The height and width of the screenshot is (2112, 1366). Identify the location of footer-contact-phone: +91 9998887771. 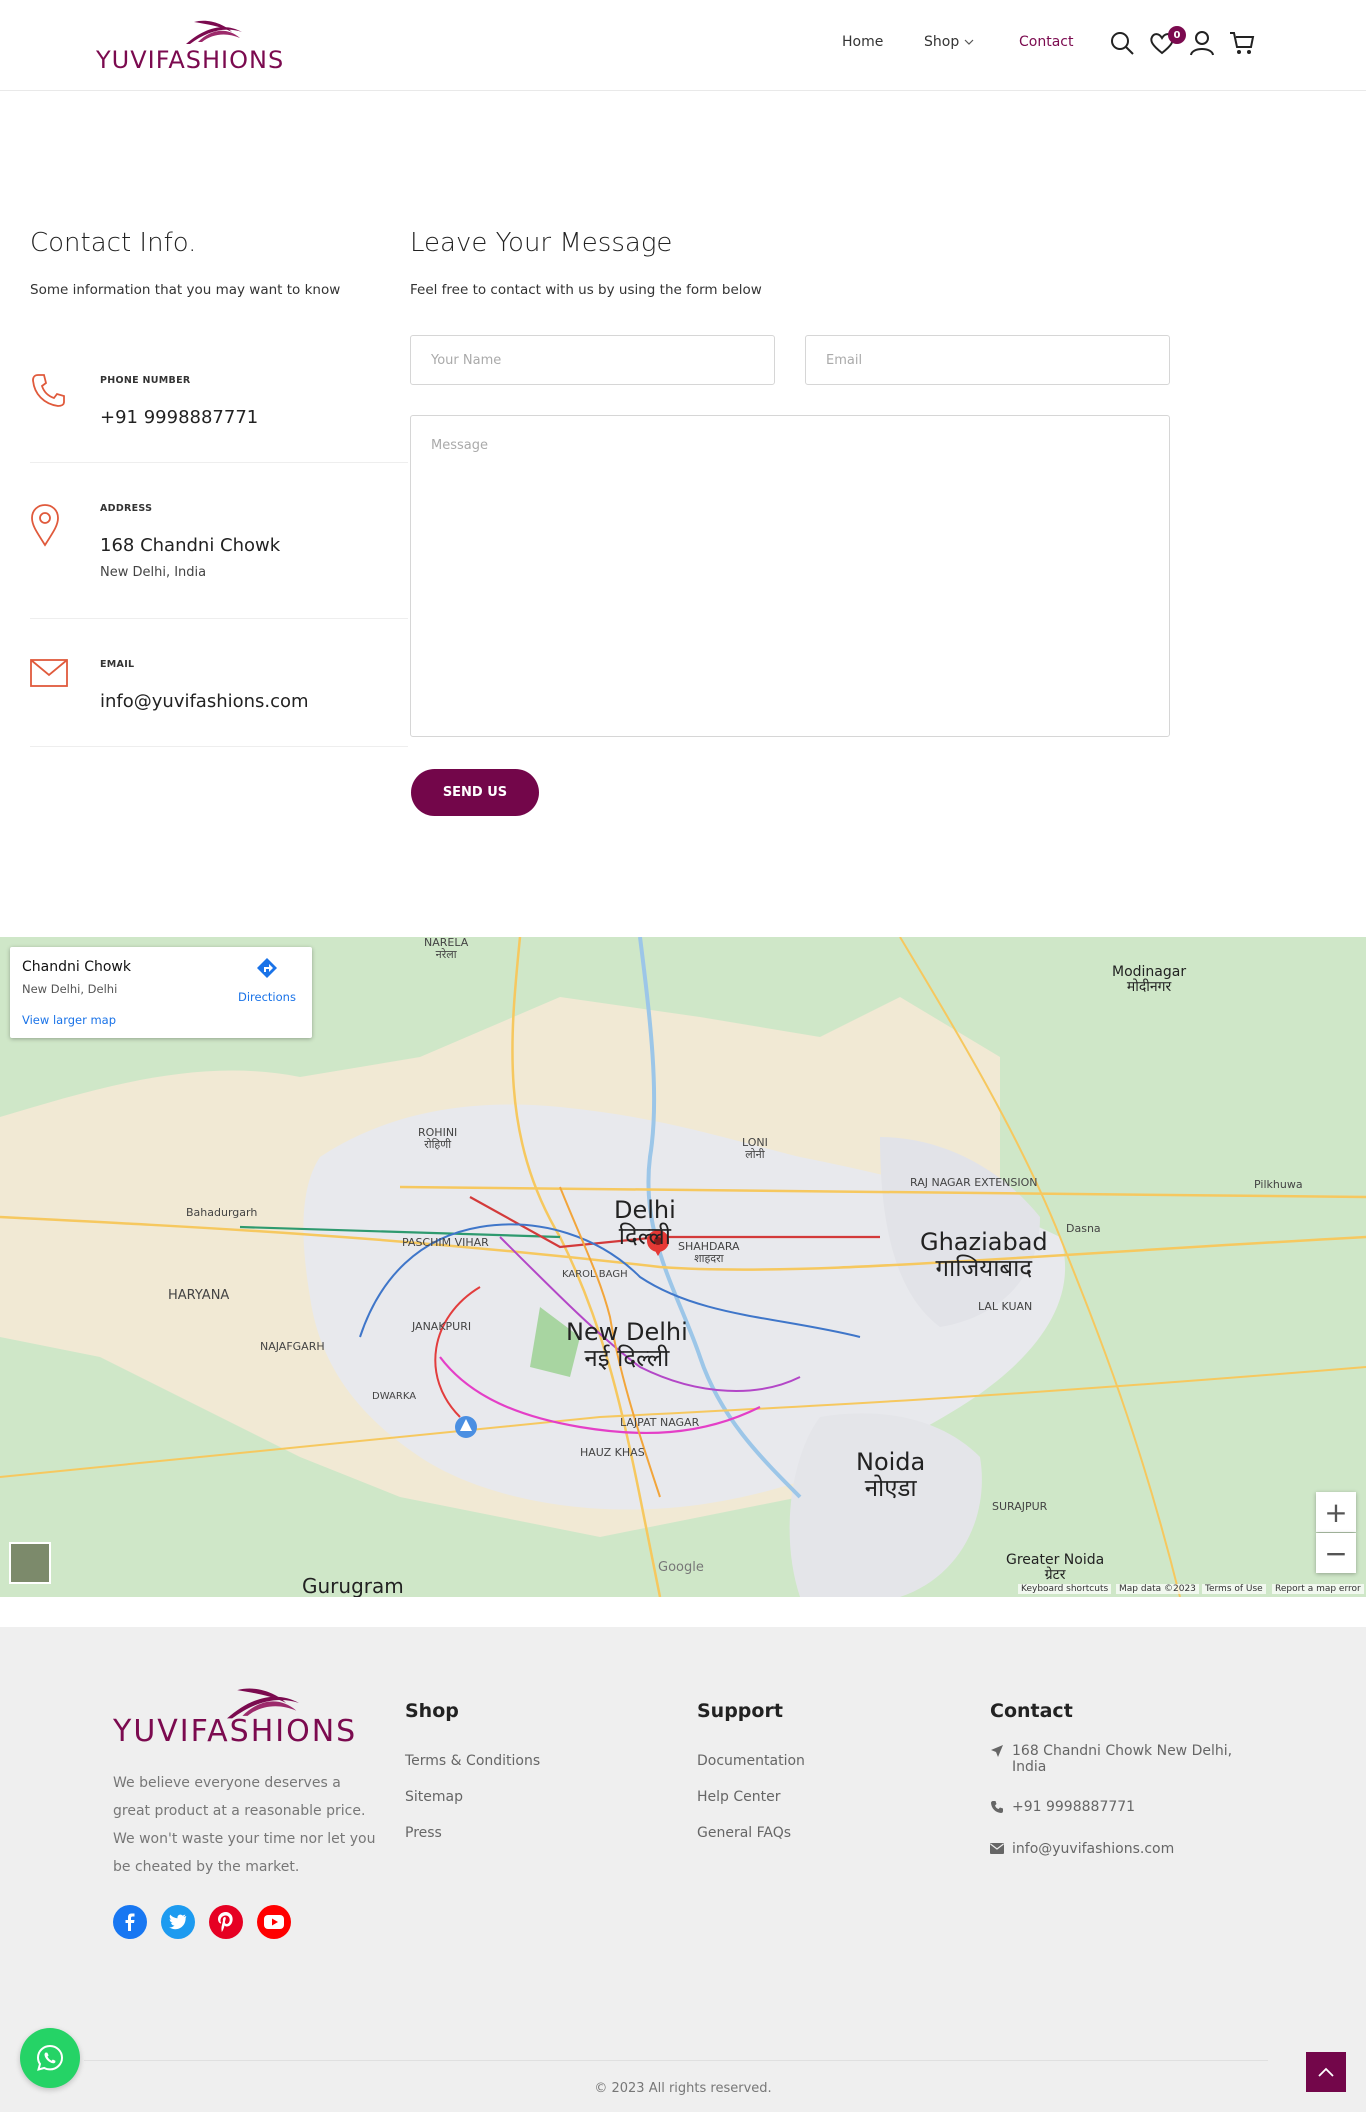
(1112, 1807).